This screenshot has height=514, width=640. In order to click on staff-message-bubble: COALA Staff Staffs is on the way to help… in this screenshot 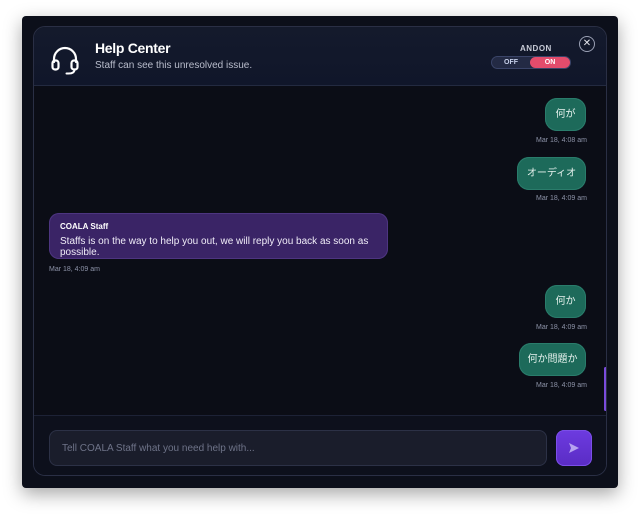, I will do `click(218, 236)`.